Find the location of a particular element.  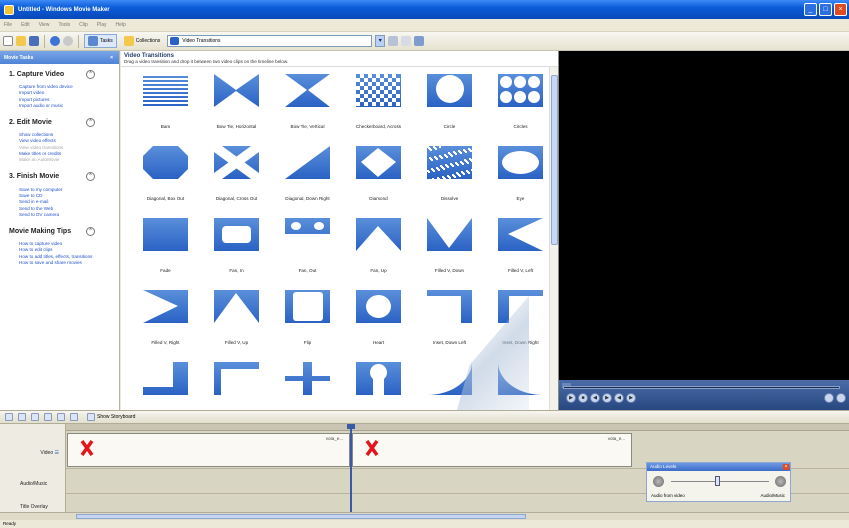

transition-item: Bow Tie, Vertical is located at coordinates (307, 103).